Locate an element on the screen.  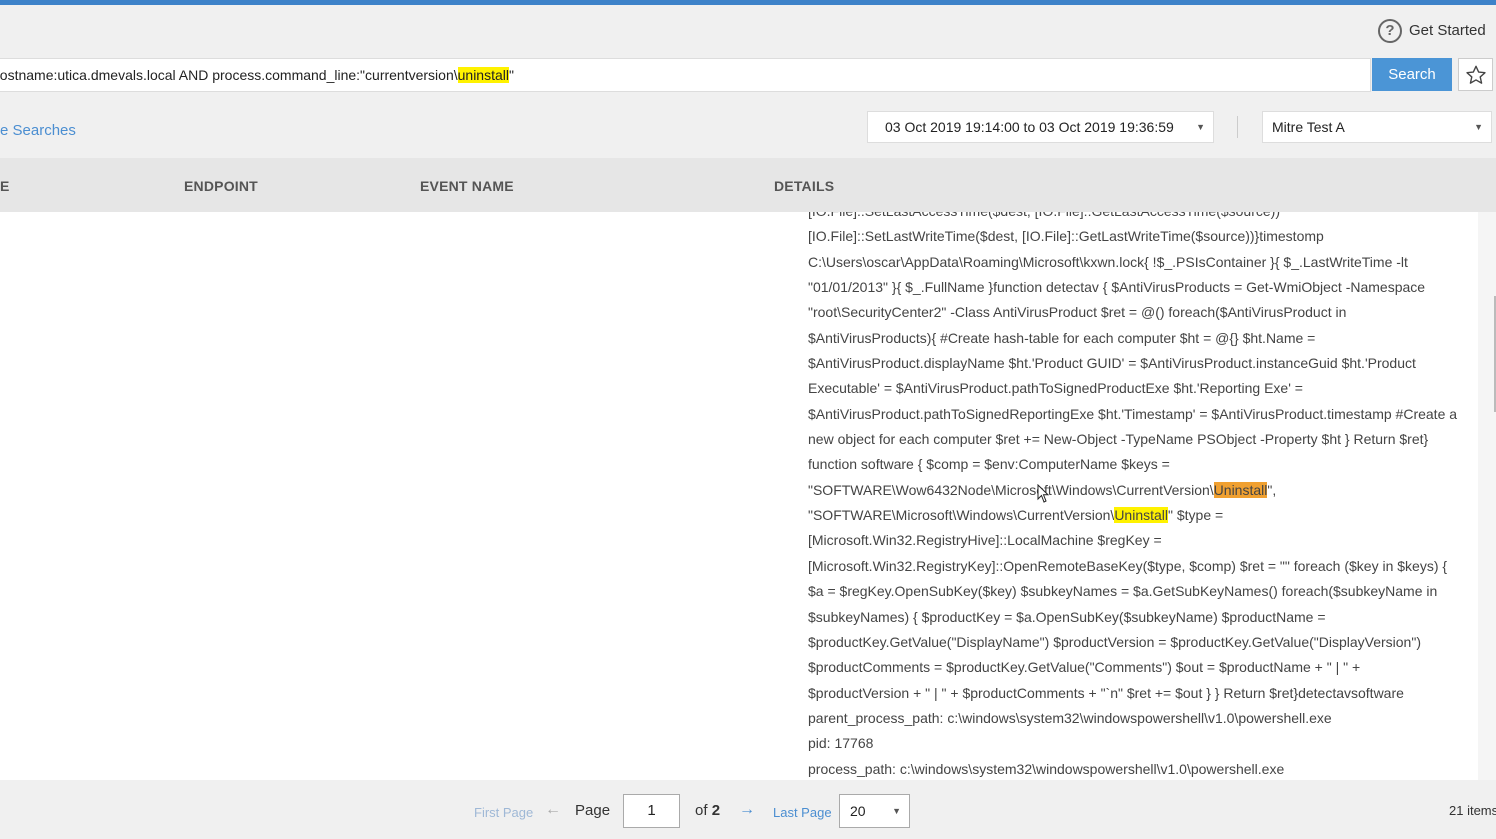
page-size-select: 20 ▼ is located at coordinates (874, 811).